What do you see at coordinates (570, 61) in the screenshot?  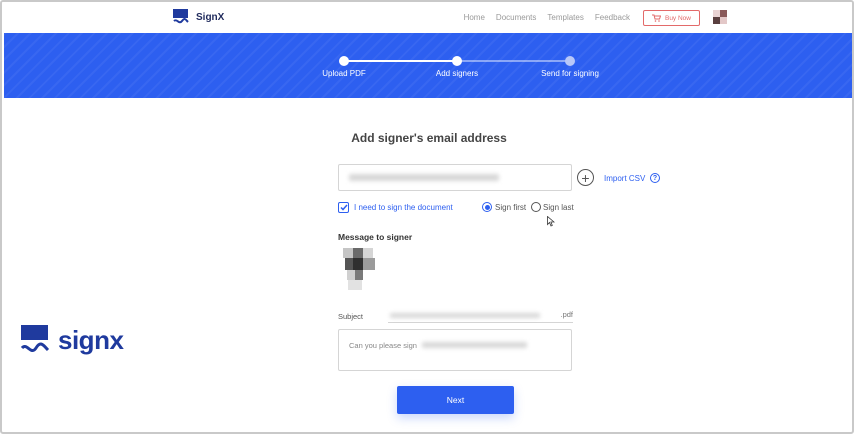 I see `step-dot-send` at bounding box center [570, 61].